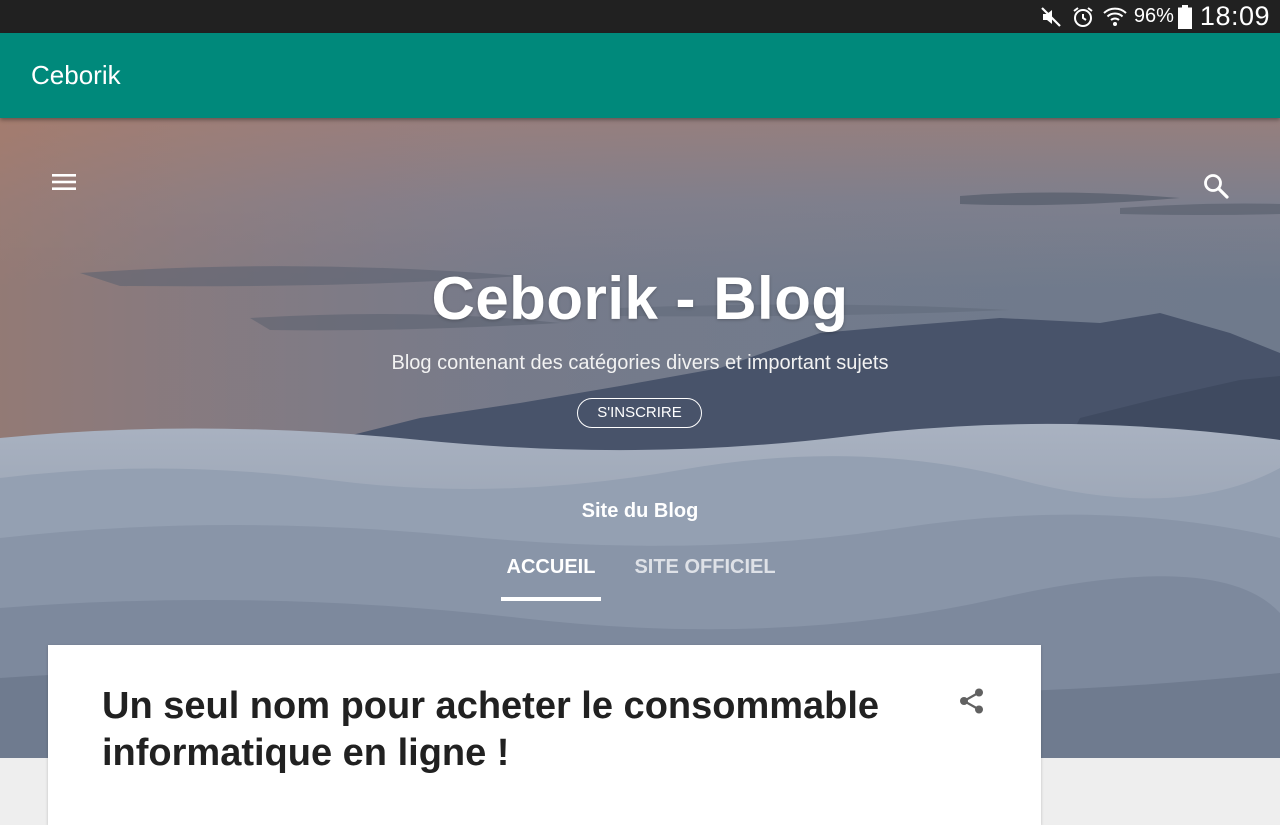 The width and height of the screenshot is (1280, 825). I want to click on app-bar: Ceborik, so click(640, 75).